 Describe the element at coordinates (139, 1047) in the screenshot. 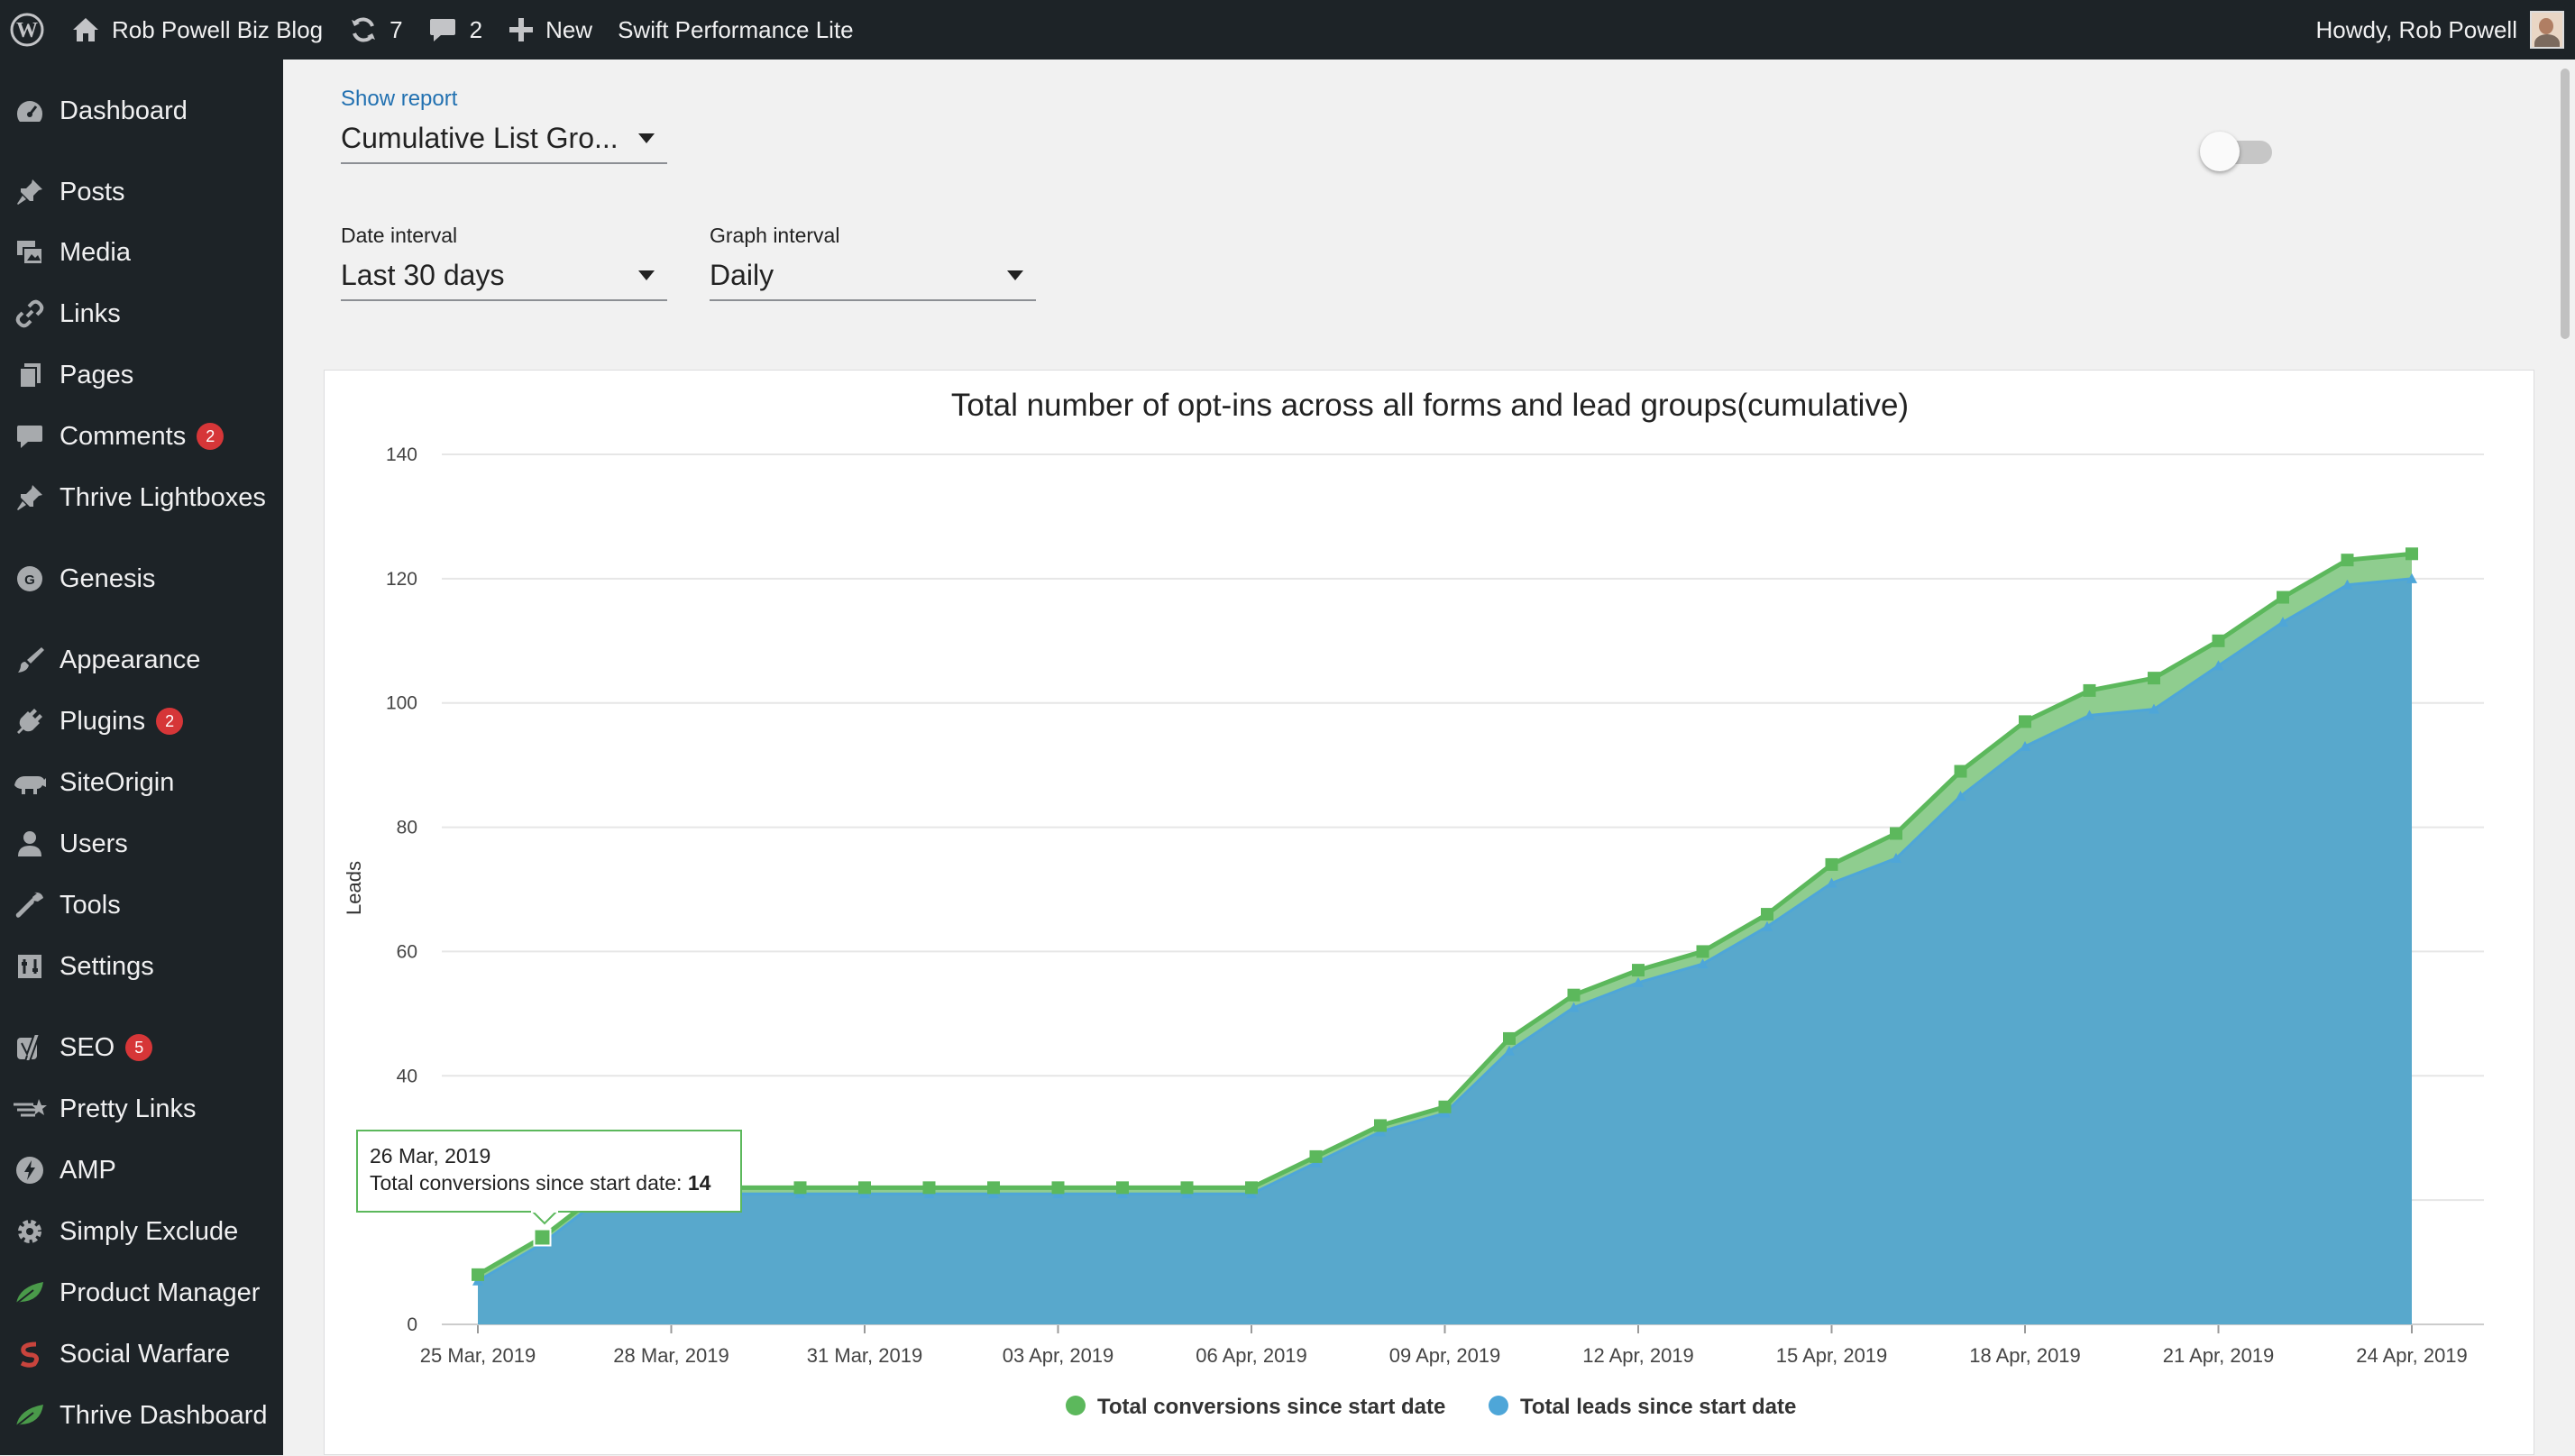

I see `seo-count-badge: 5` at that location.